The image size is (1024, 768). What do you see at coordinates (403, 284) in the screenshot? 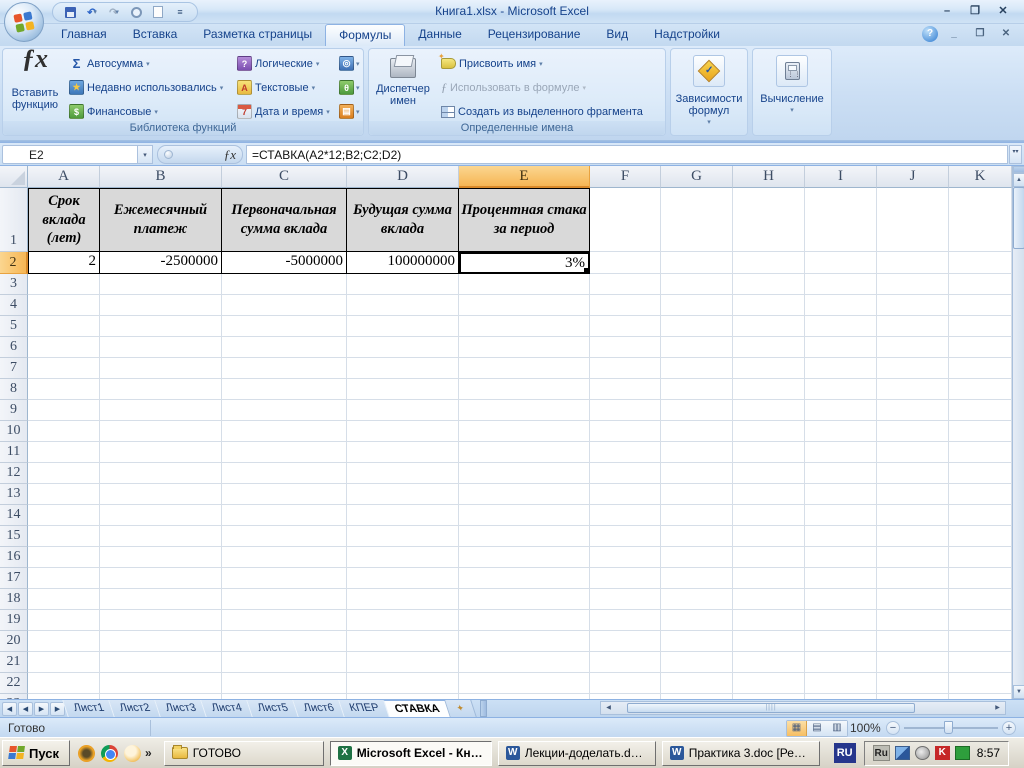
I see `cell-D3` at bounding box center [403, 284].